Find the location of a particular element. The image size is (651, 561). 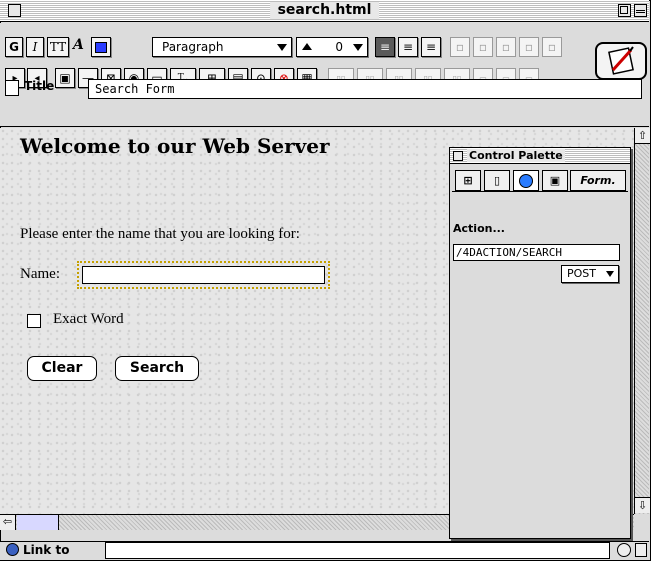

close-box is located at coordinates (14, 10).